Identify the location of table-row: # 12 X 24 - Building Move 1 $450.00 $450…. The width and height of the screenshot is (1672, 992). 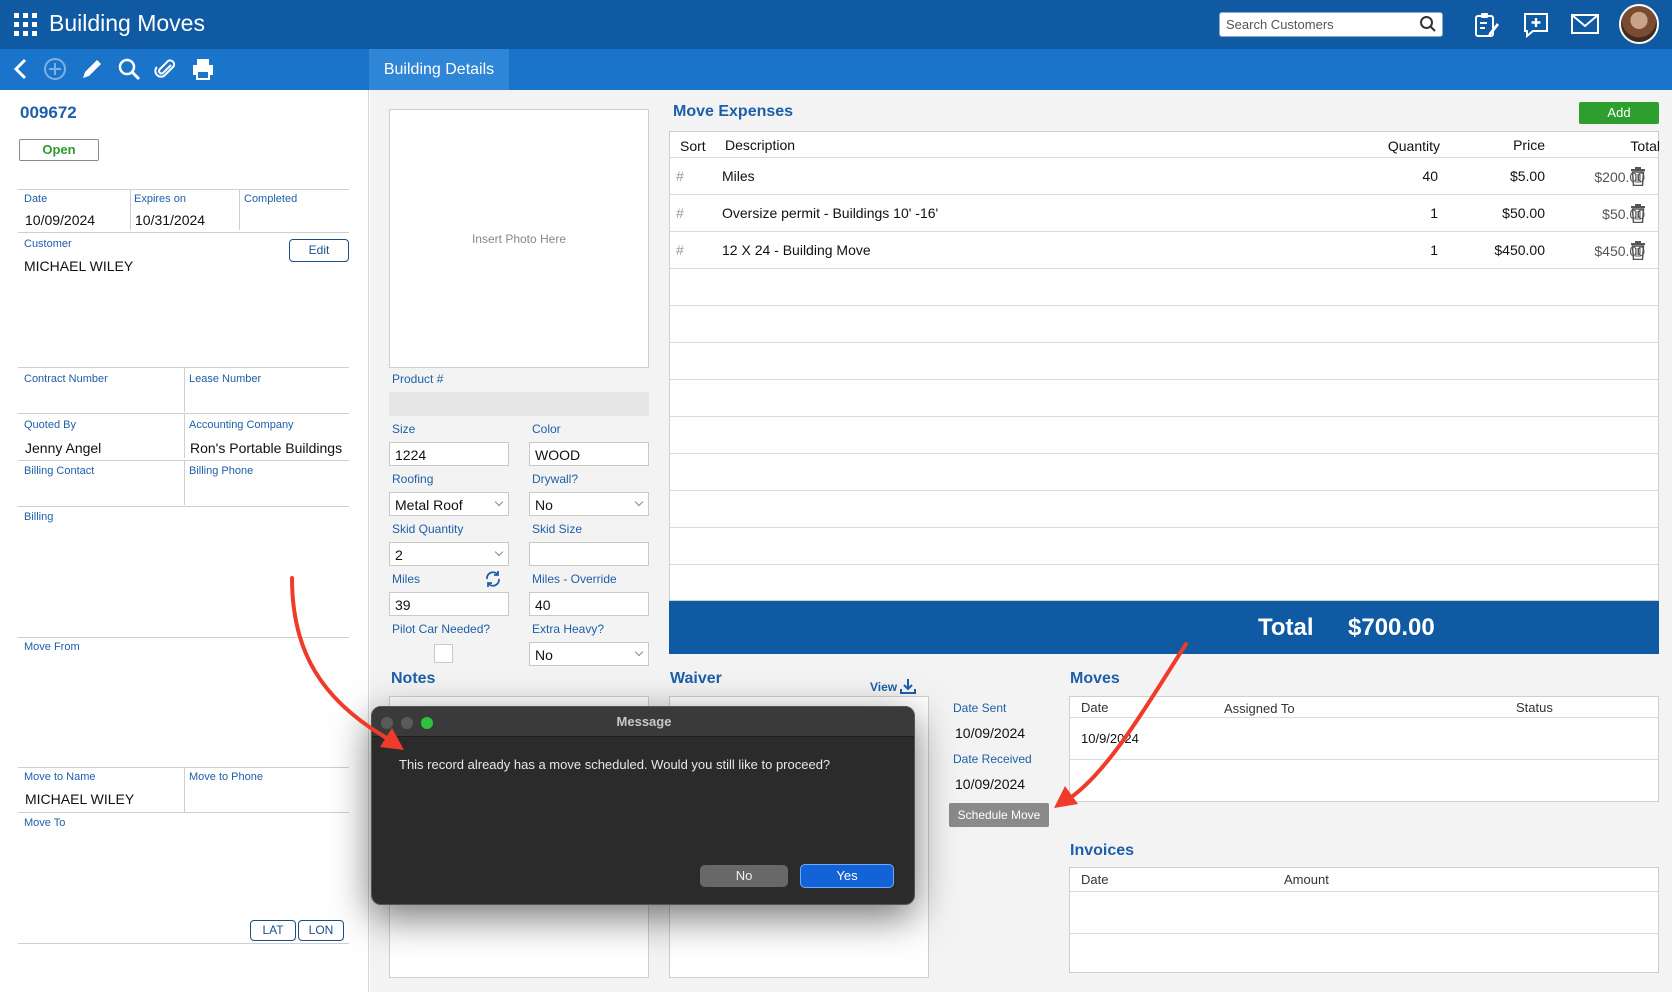
(1164, 250).